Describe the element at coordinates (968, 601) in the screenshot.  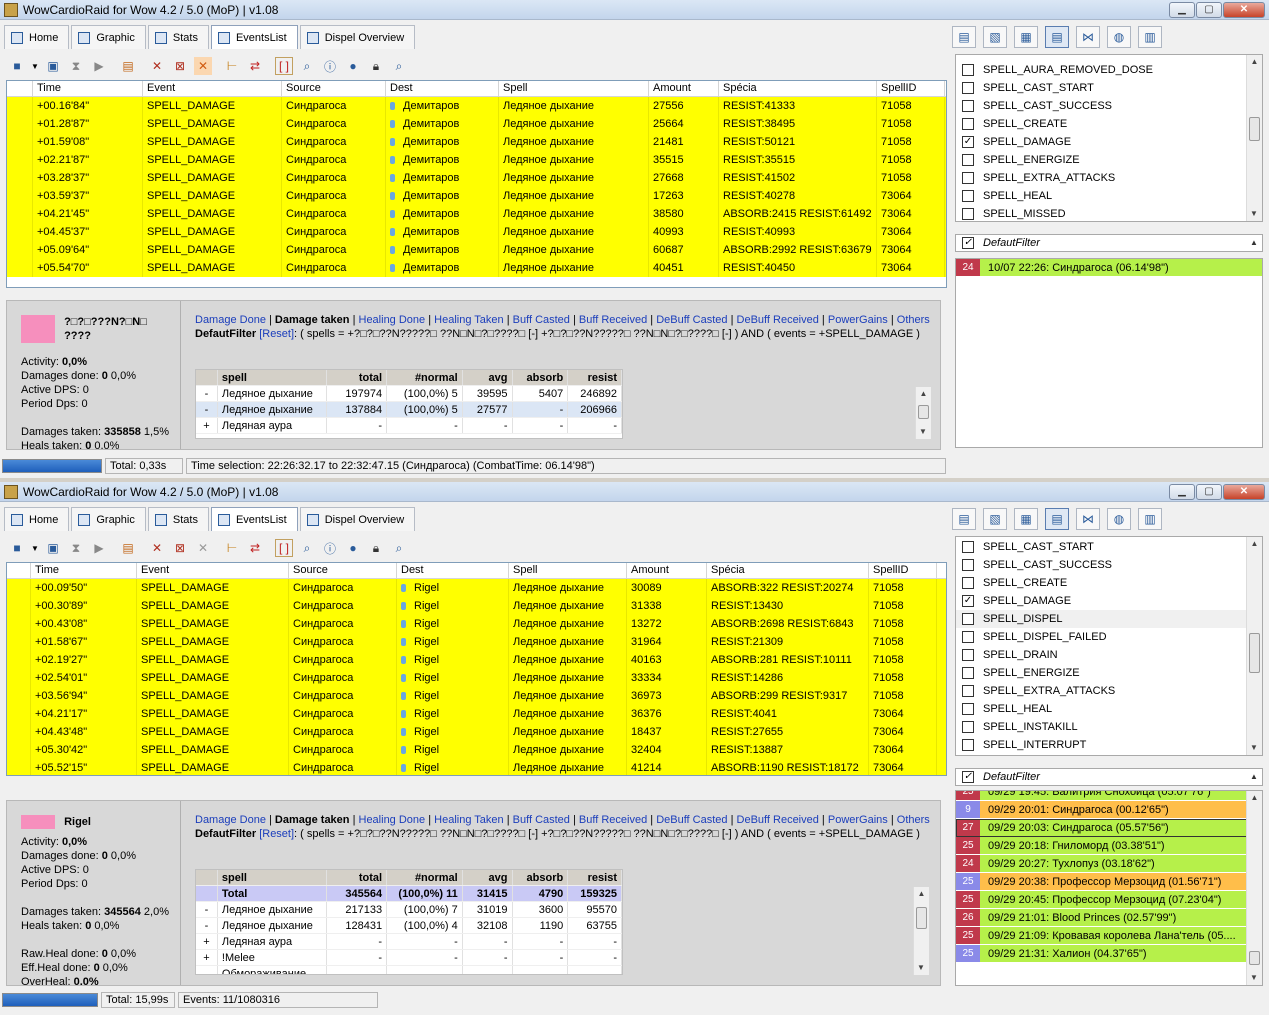
I see `event-checkbox: ✓` at that location.